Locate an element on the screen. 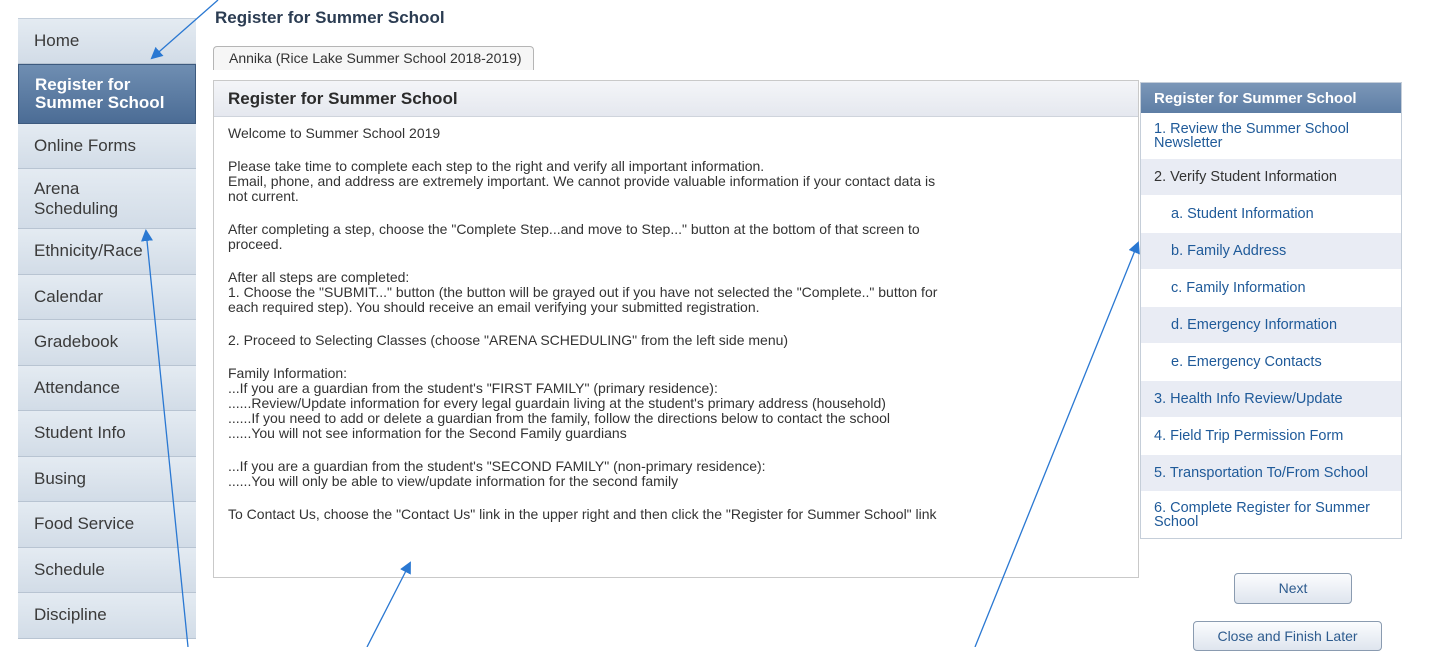  step-family-information: c. Family Information is located at coordinates (1271, 288).